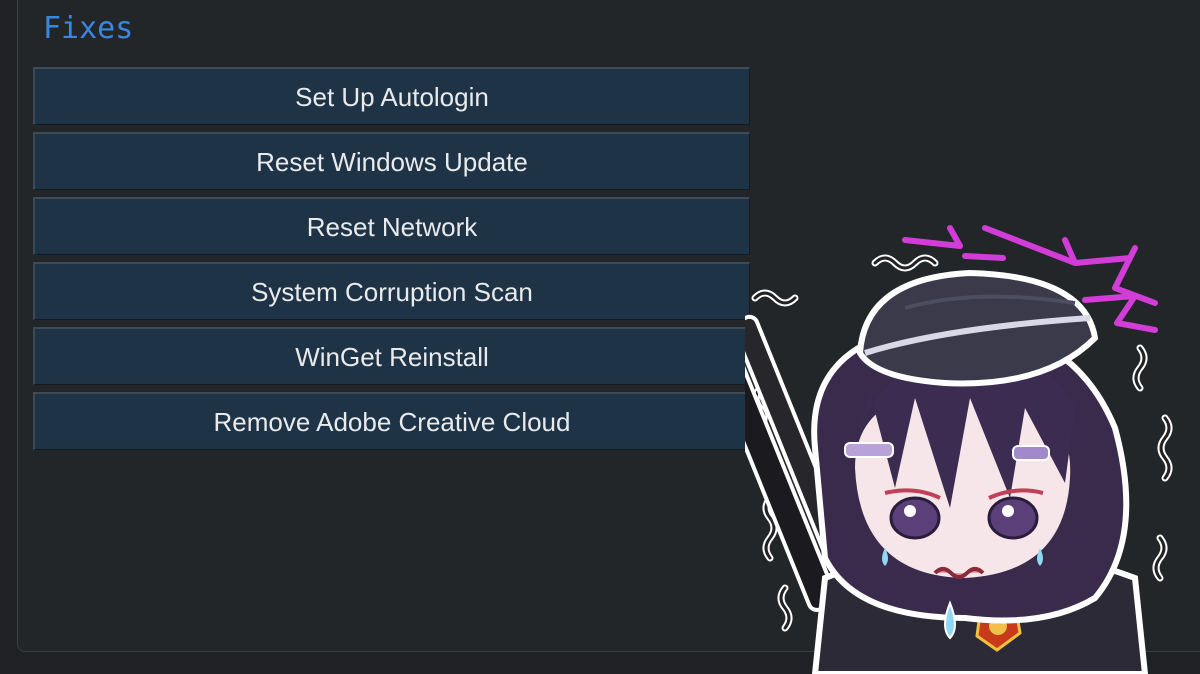  Describe the element at coordinates (391, 356) in the screenshot. I see `winget-reinstall-button: WinGet Reinstall` at that location.